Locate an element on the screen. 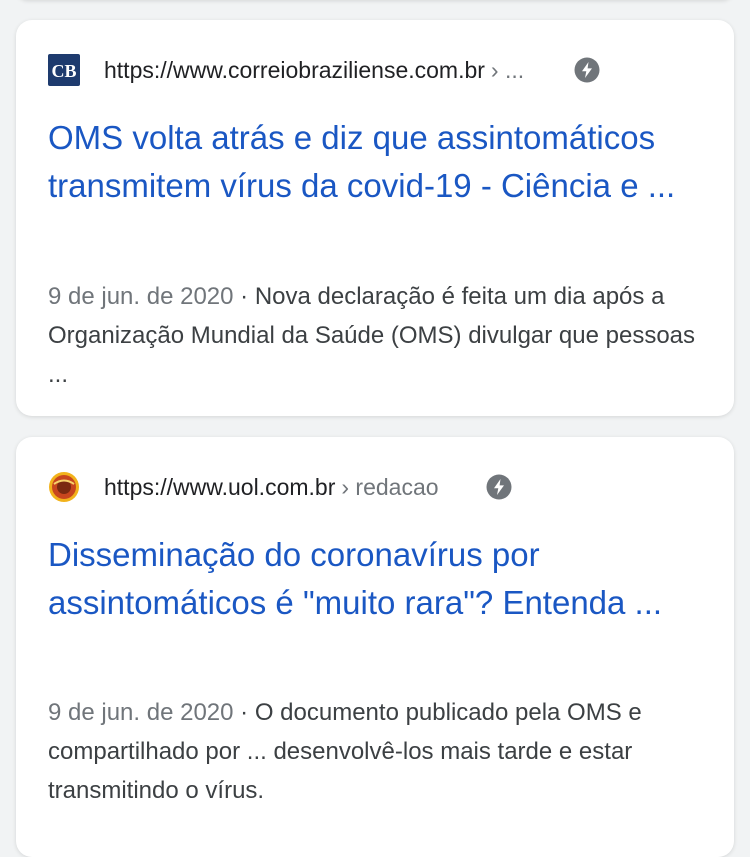 This screenshot has width=750, height=857. correio-braziliense-logo-icon: CB is located at coordinates (64, 70).